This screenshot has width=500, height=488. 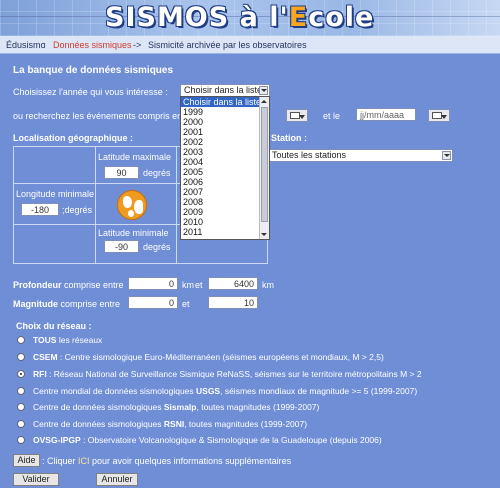 What do you see at coordinates (360, 155) in the screenshot?
I see `station-select: Toutes les stations` at bounding box center [360, 155].